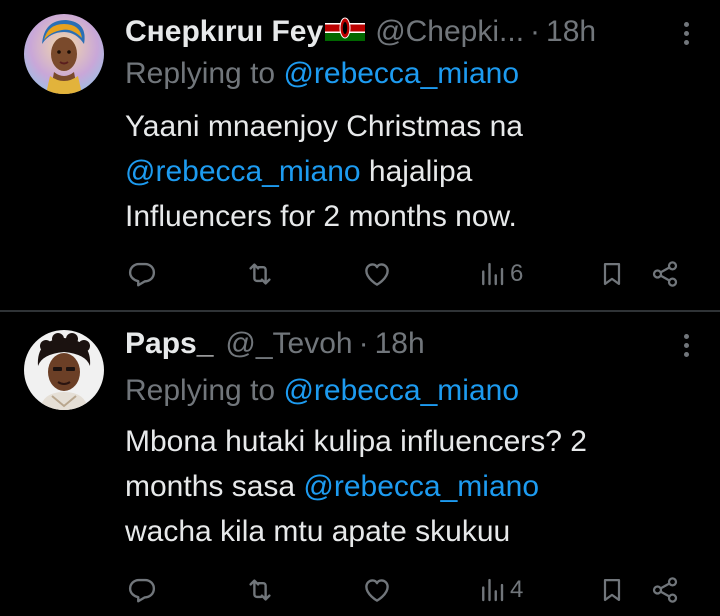 This screenshot has width=720, height=616. I want to click on tweet-text-line: @rebecca_miano hajalipa, so click(405, 171).